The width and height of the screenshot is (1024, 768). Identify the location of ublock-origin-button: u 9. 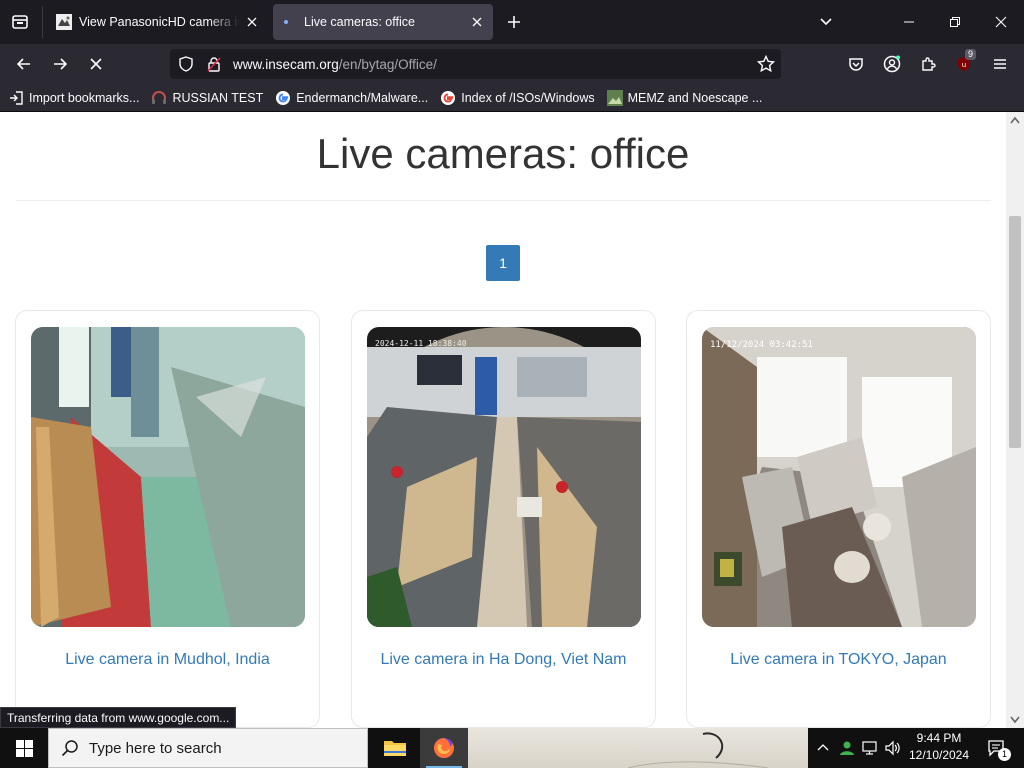
(964, 63).